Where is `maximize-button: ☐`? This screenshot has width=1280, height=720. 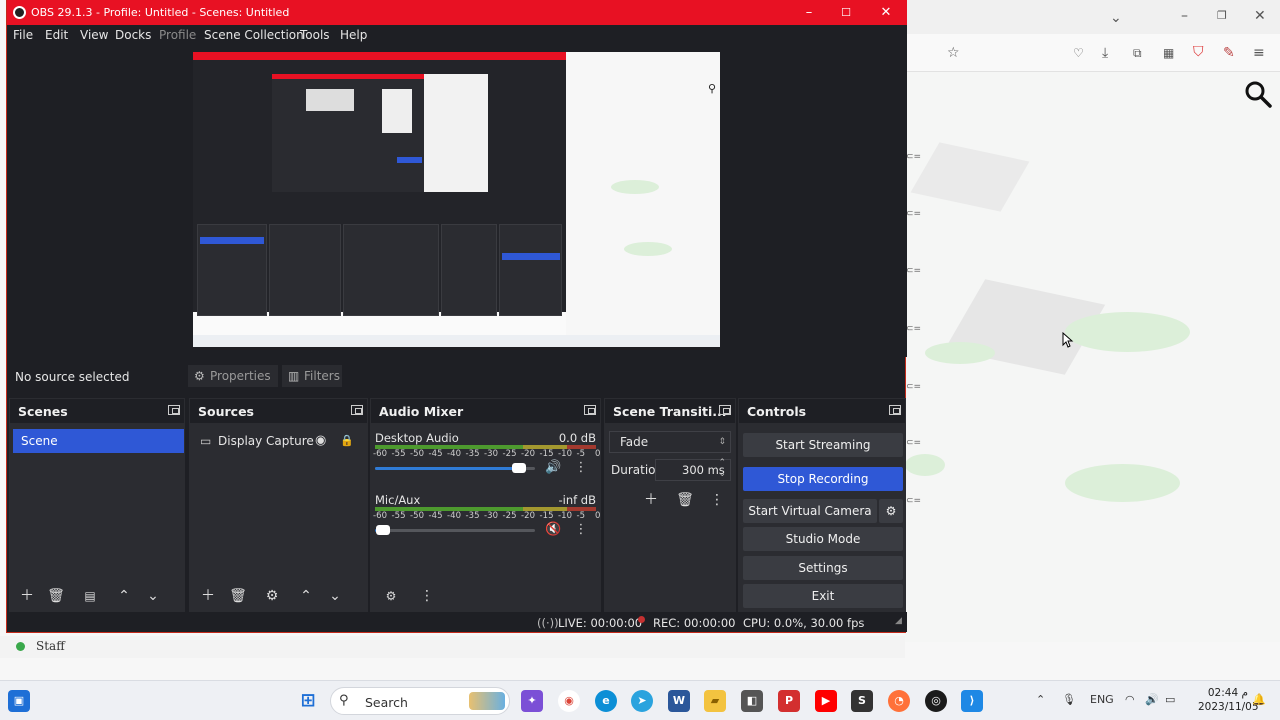 maximize-button: ☐ is located at coordinates (846, 13).